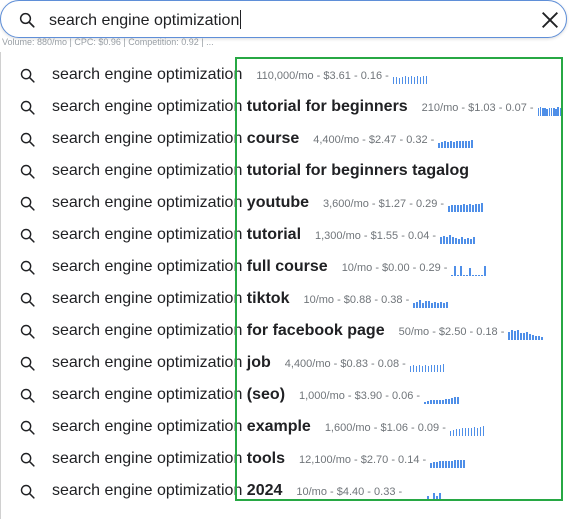 Image resolution: width=569 pixels, height=519 pixels. I want to click on suggestion-text: search engine optimization youtube, so click(180, 203).